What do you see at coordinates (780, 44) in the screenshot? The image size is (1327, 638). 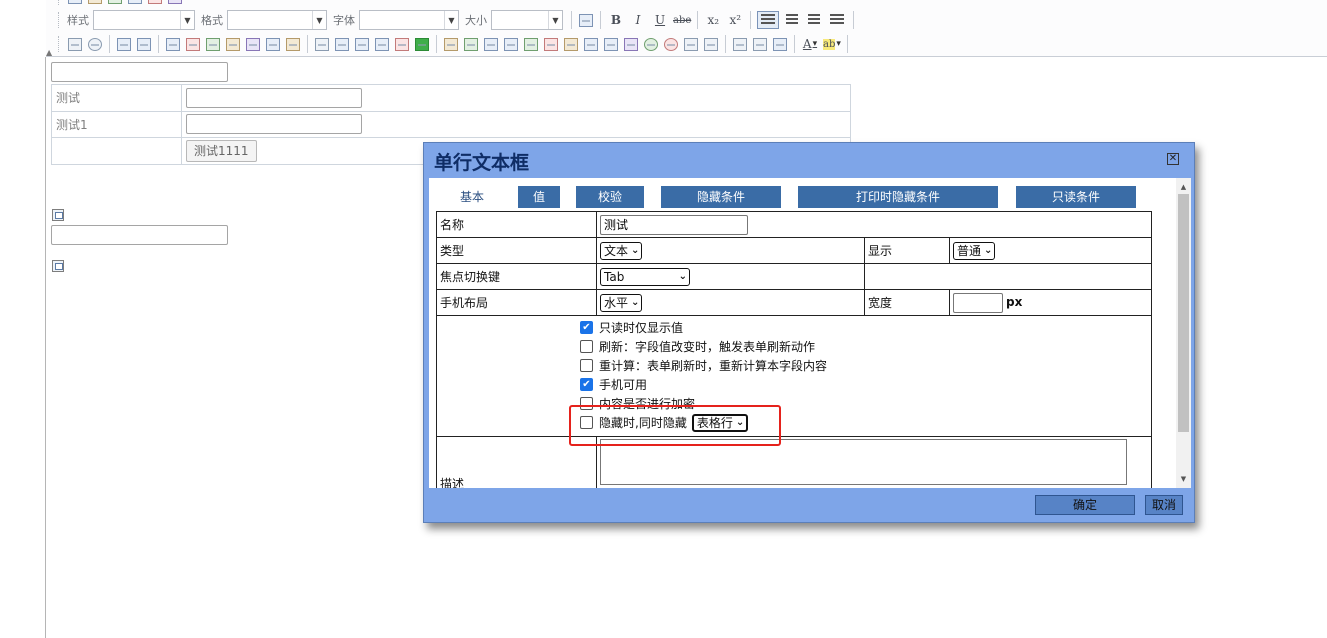 I see `anchor-icon` at bounding box center [780, 44].